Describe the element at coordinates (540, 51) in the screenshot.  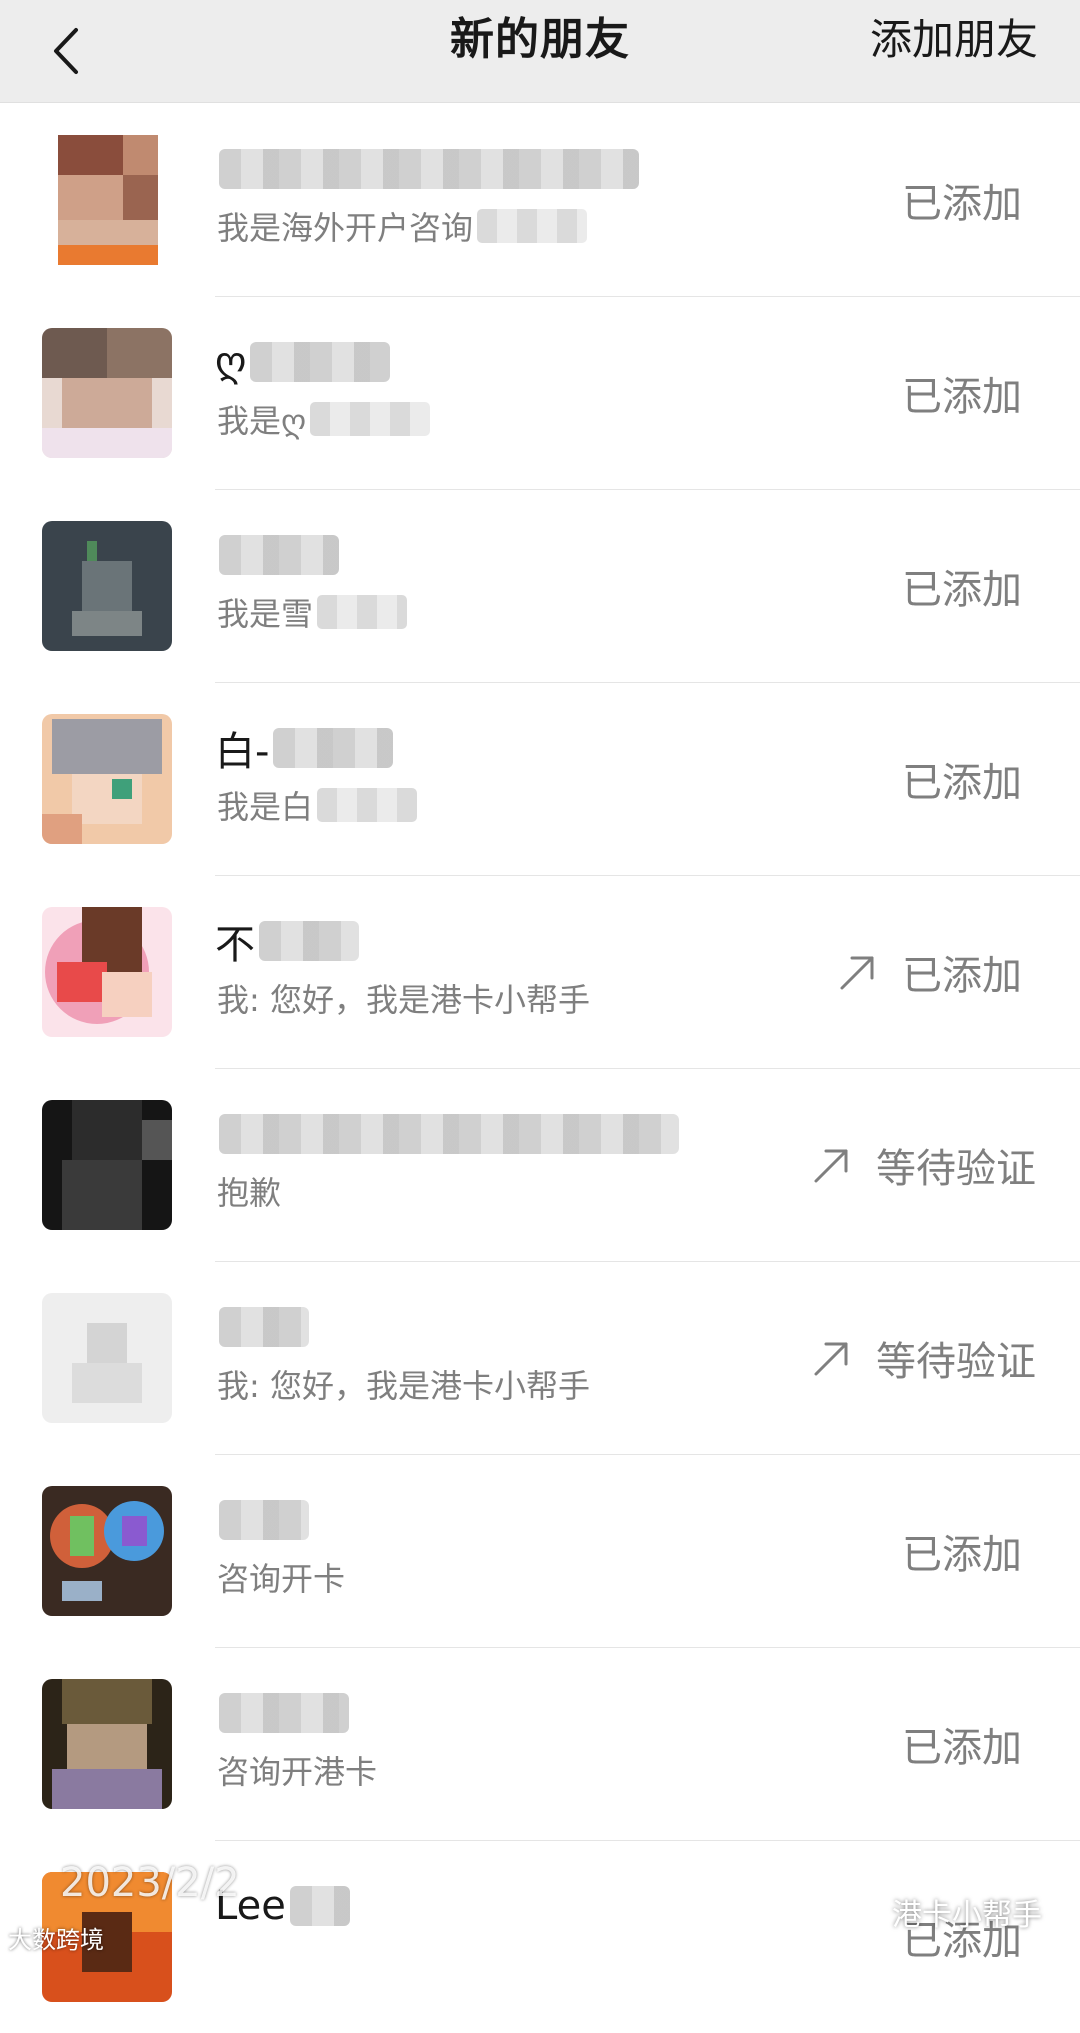
I see `top-bar: 新的朋友 添加朋友` at that location.